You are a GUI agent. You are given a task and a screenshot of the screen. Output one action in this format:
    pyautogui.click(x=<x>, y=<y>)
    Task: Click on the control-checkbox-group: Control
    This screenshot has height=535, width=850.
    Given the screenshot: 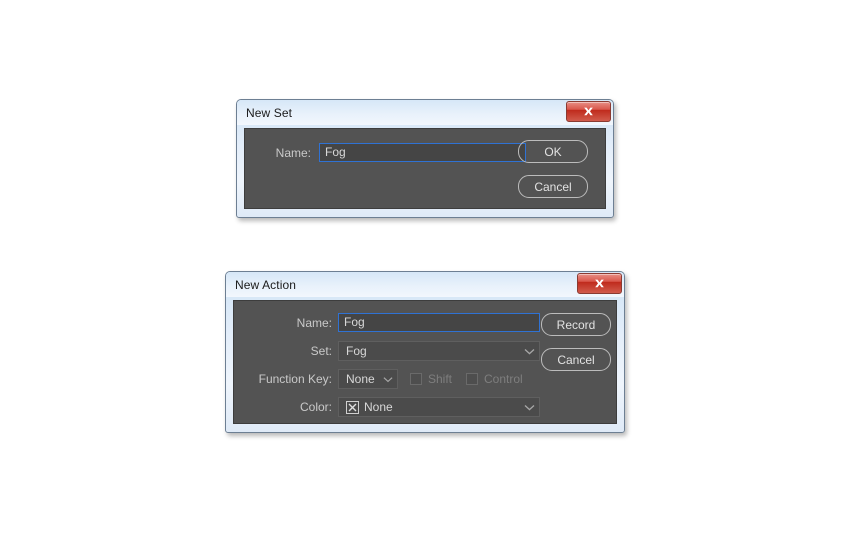 What is the action you would take?
    pyautogui.click(x=494, y=379)
    